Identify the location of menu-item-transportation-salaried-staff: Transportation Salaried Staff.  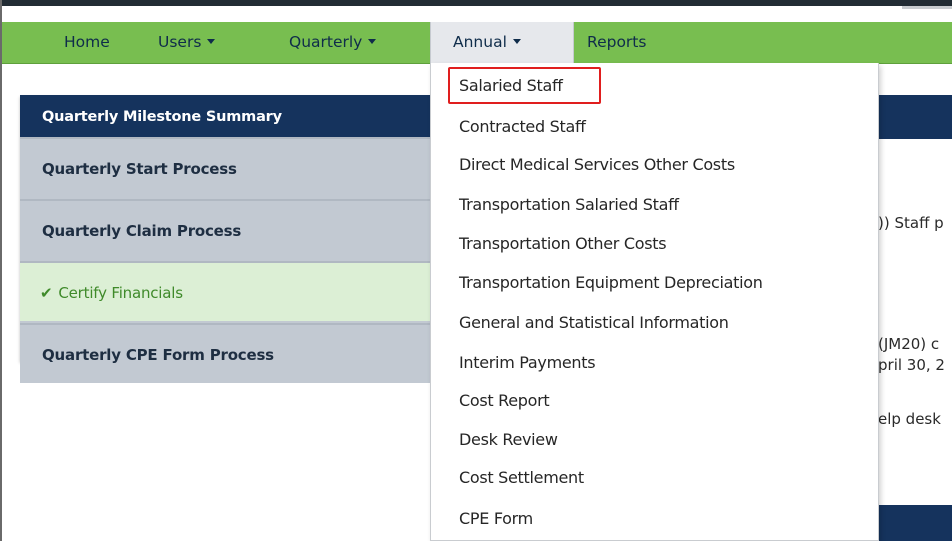
(569, 204).